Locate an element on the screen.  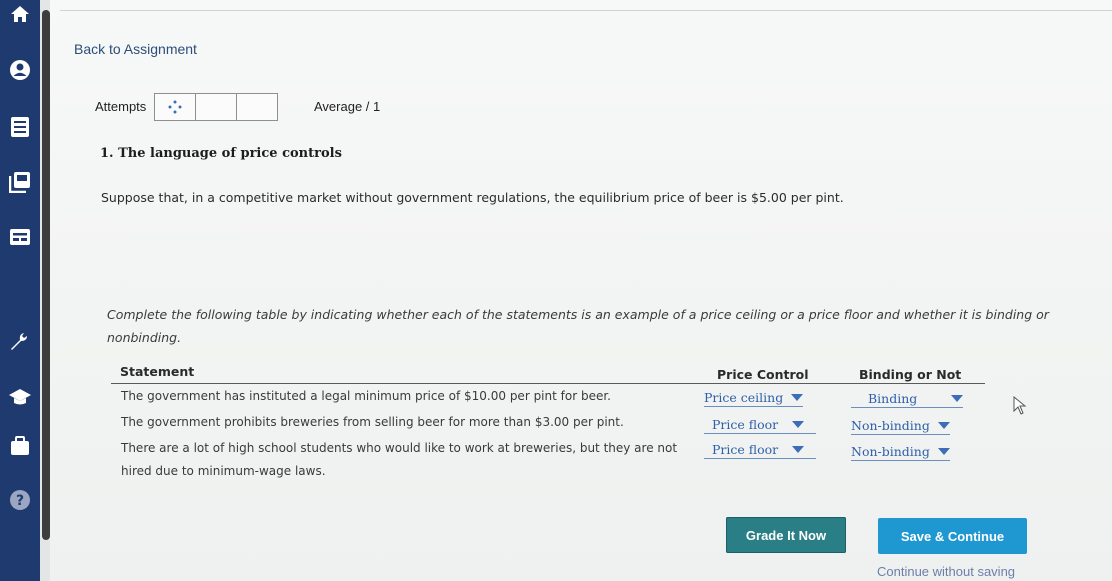
briefcase-icon is located at coordinates (20, 446).